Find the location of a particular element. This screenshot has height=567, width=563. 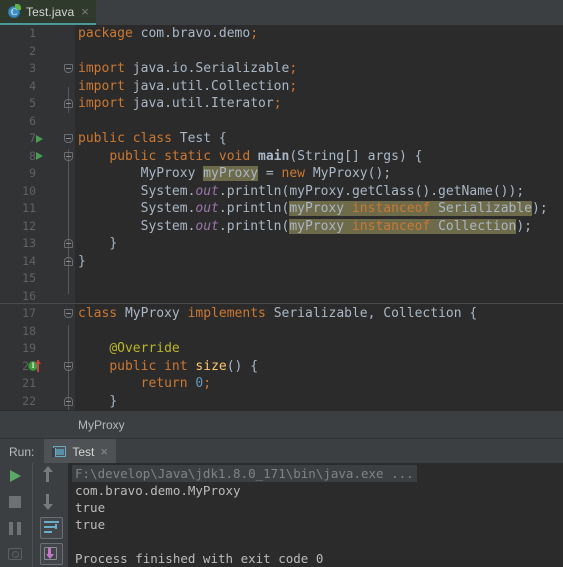

code-line-21: return 0; is located at coordinates (176, 383).